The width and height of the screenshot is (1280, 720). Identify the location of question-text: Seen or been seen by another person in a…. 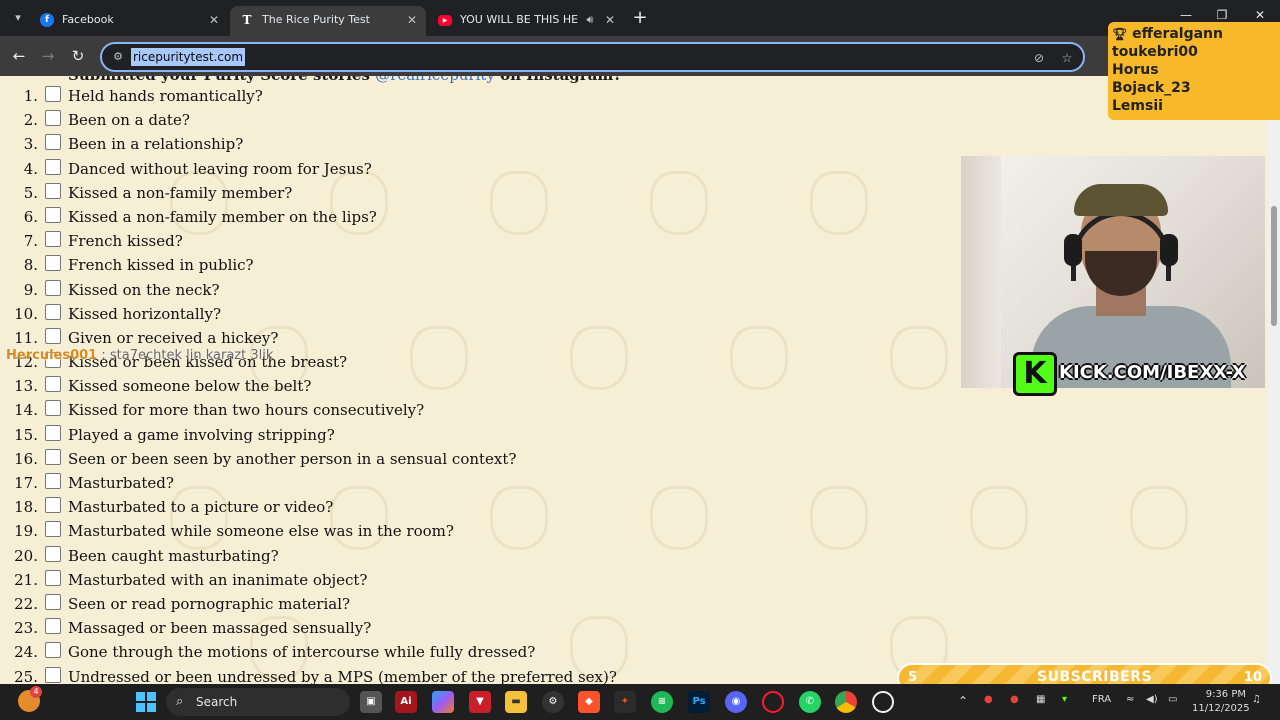
(292, 458).